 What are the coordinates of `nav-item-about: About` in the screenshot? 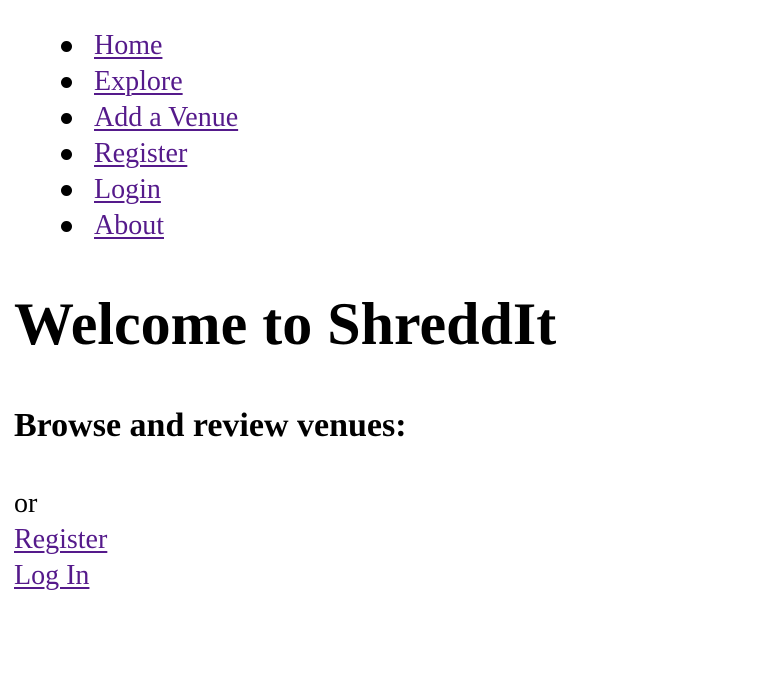 It's located at (126, 226).